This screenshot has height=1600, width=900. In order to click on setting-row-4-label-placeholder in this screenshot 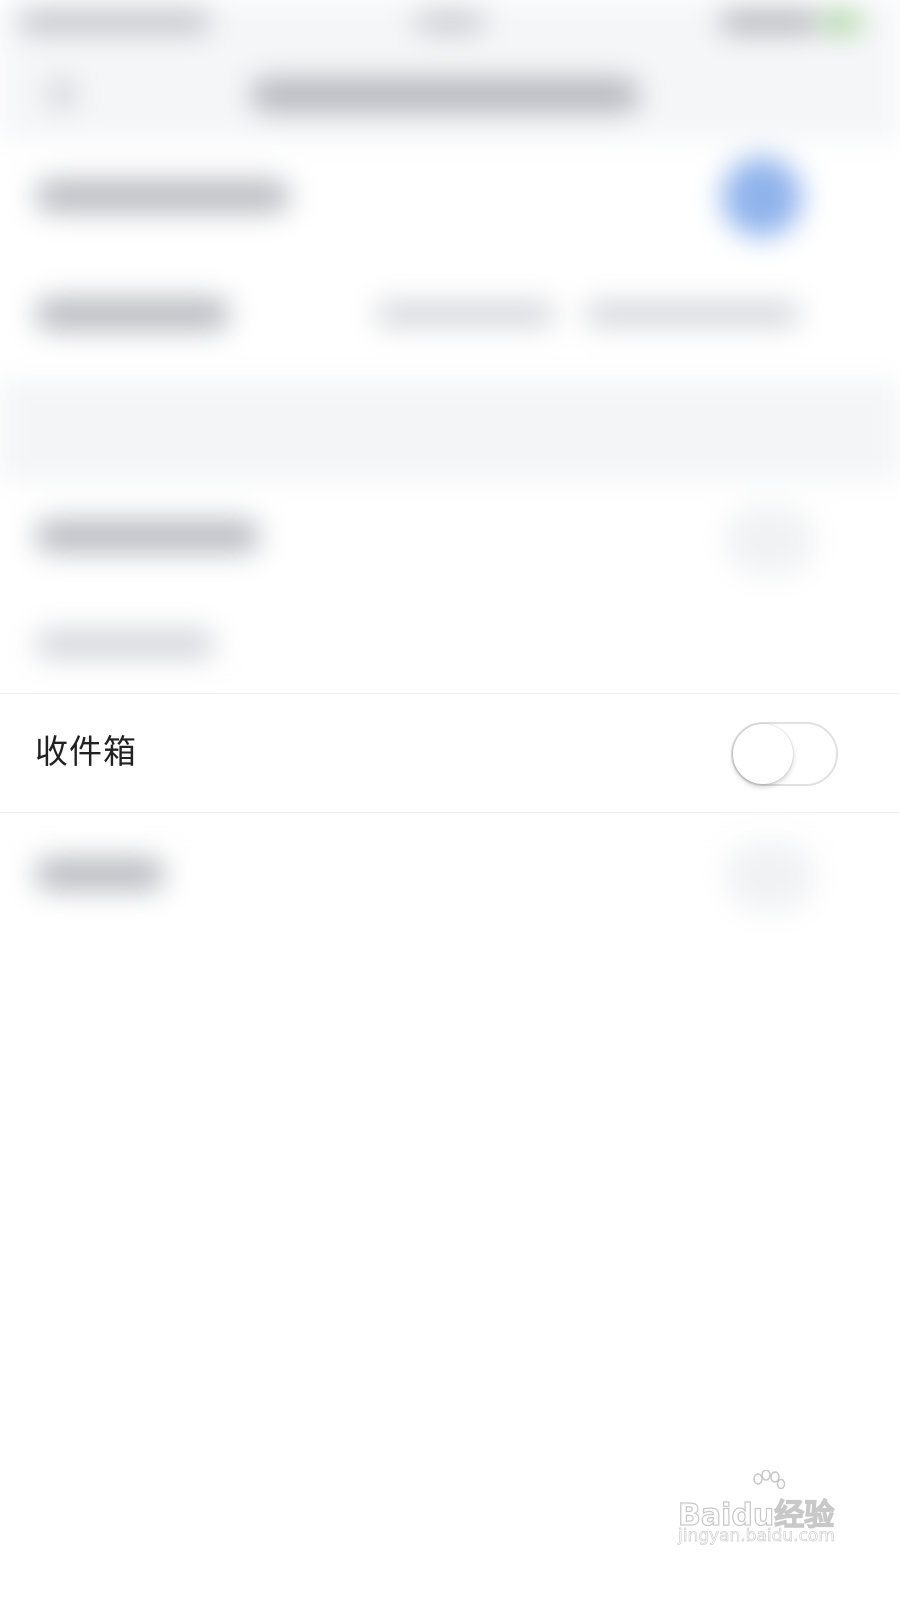, I will do `click(125, 644)`.